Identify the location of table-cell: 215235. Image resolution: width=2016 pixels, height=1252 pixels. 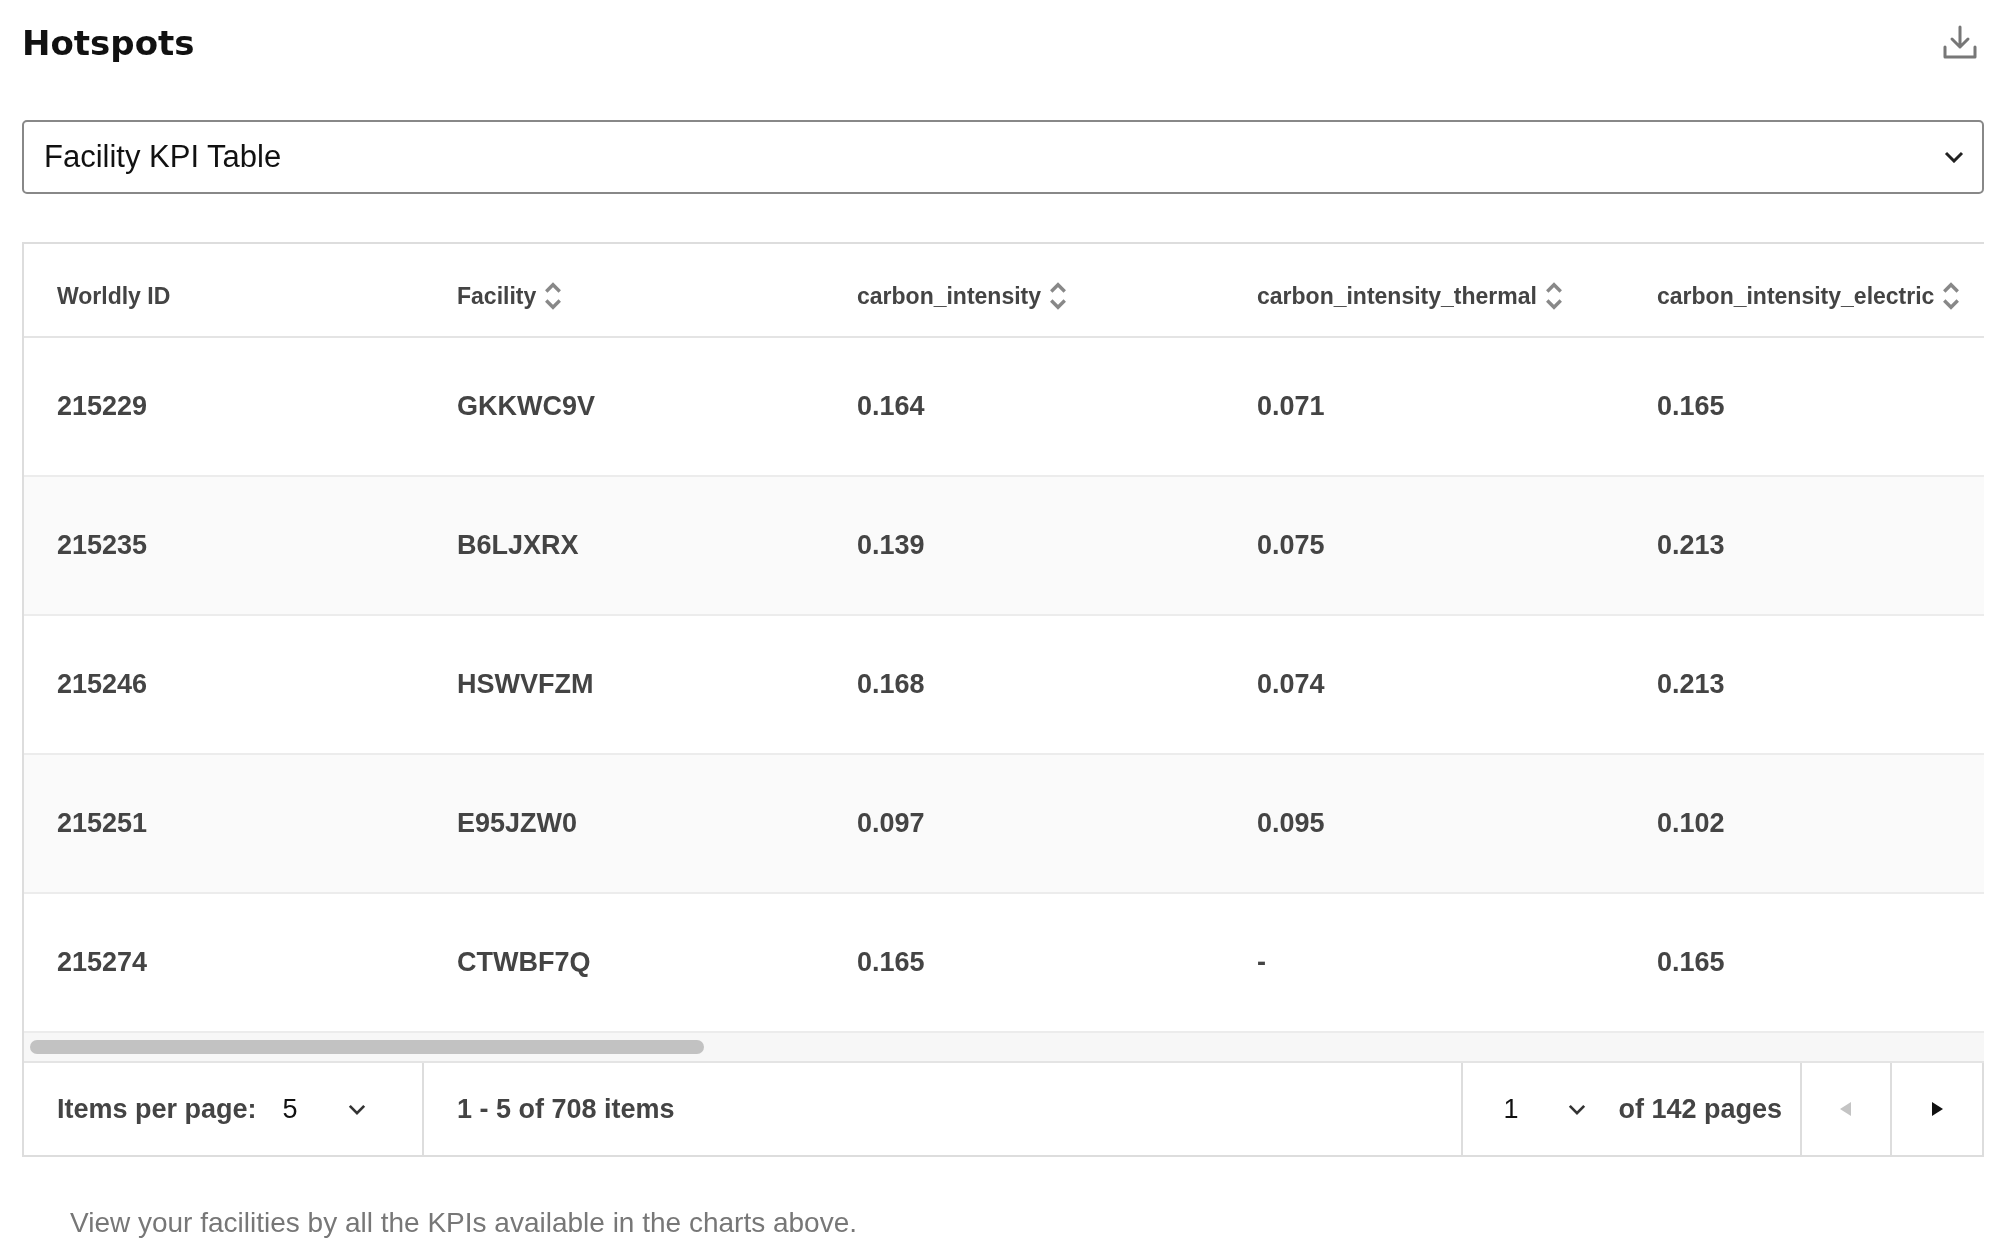
(102, 545).